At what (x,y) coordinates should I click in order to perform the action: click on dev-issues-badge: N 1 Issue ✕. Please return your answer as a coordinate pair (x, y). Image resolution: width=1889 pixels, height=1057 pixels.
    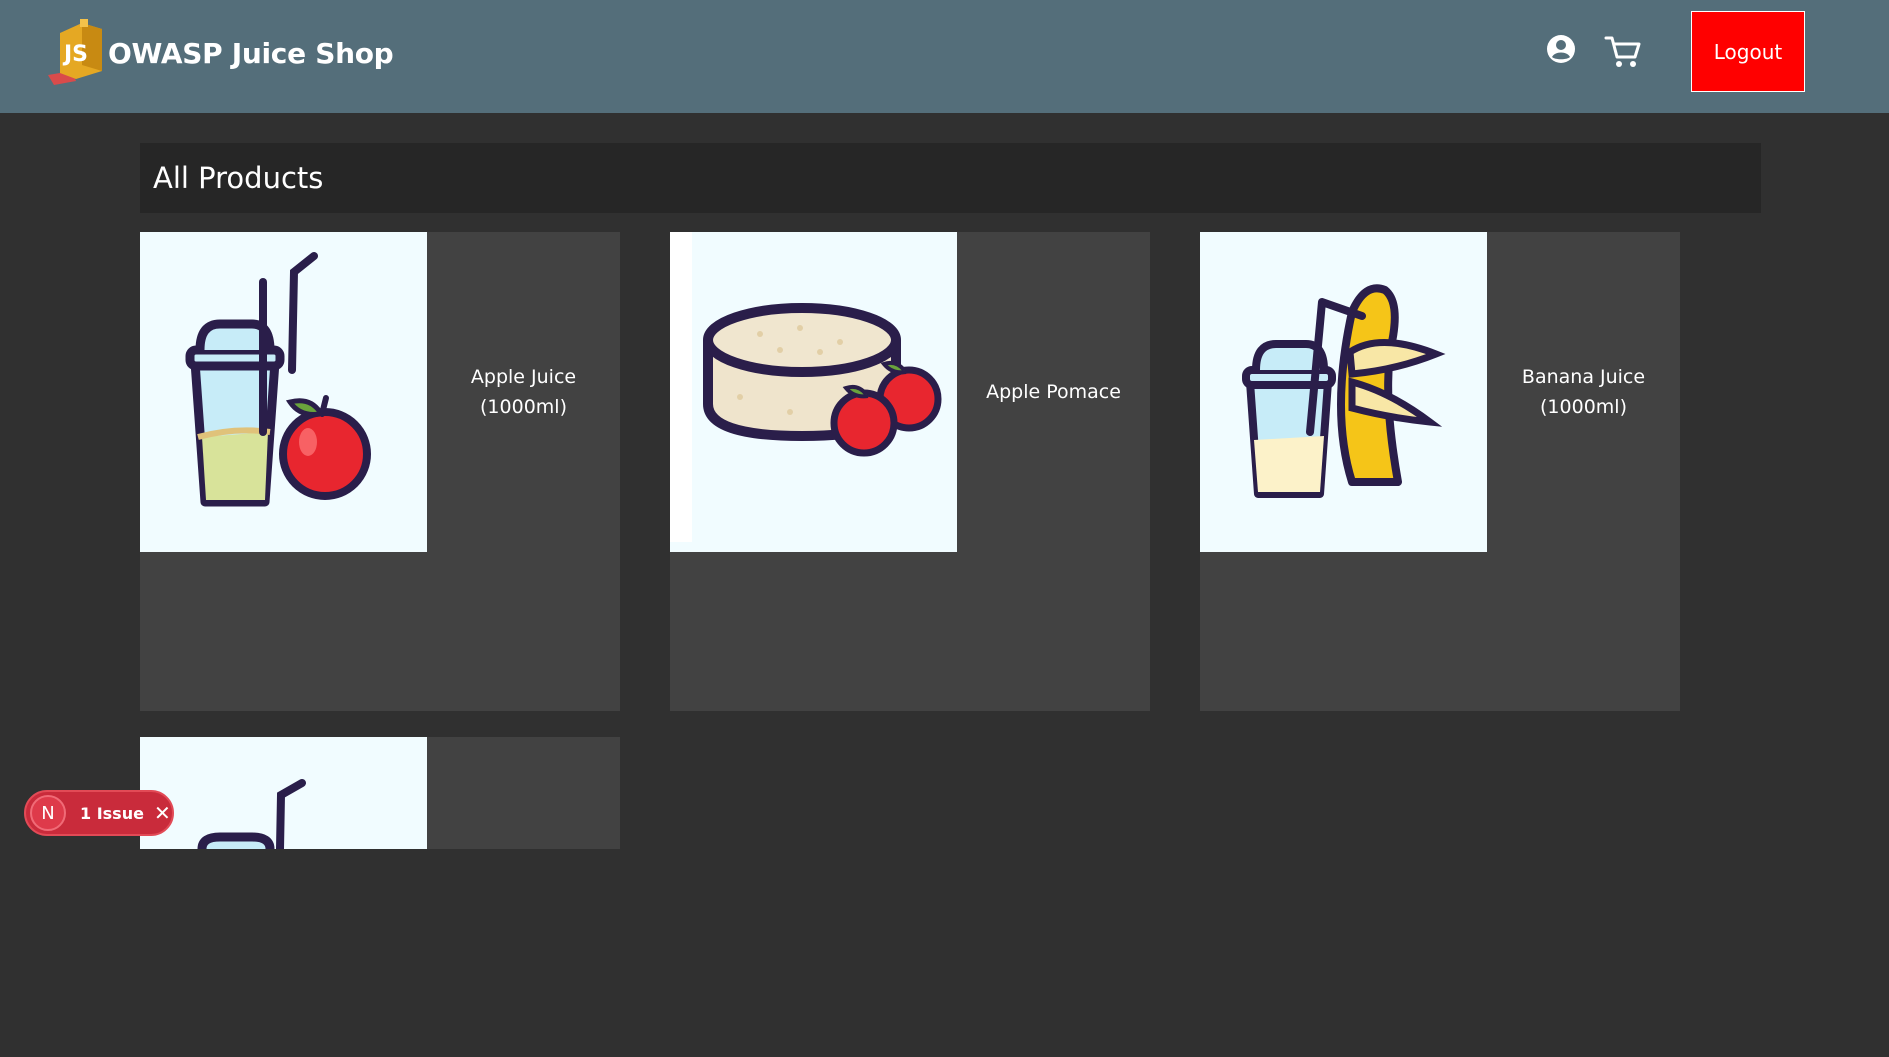
    Looking at the image, I should click on (99, 813).